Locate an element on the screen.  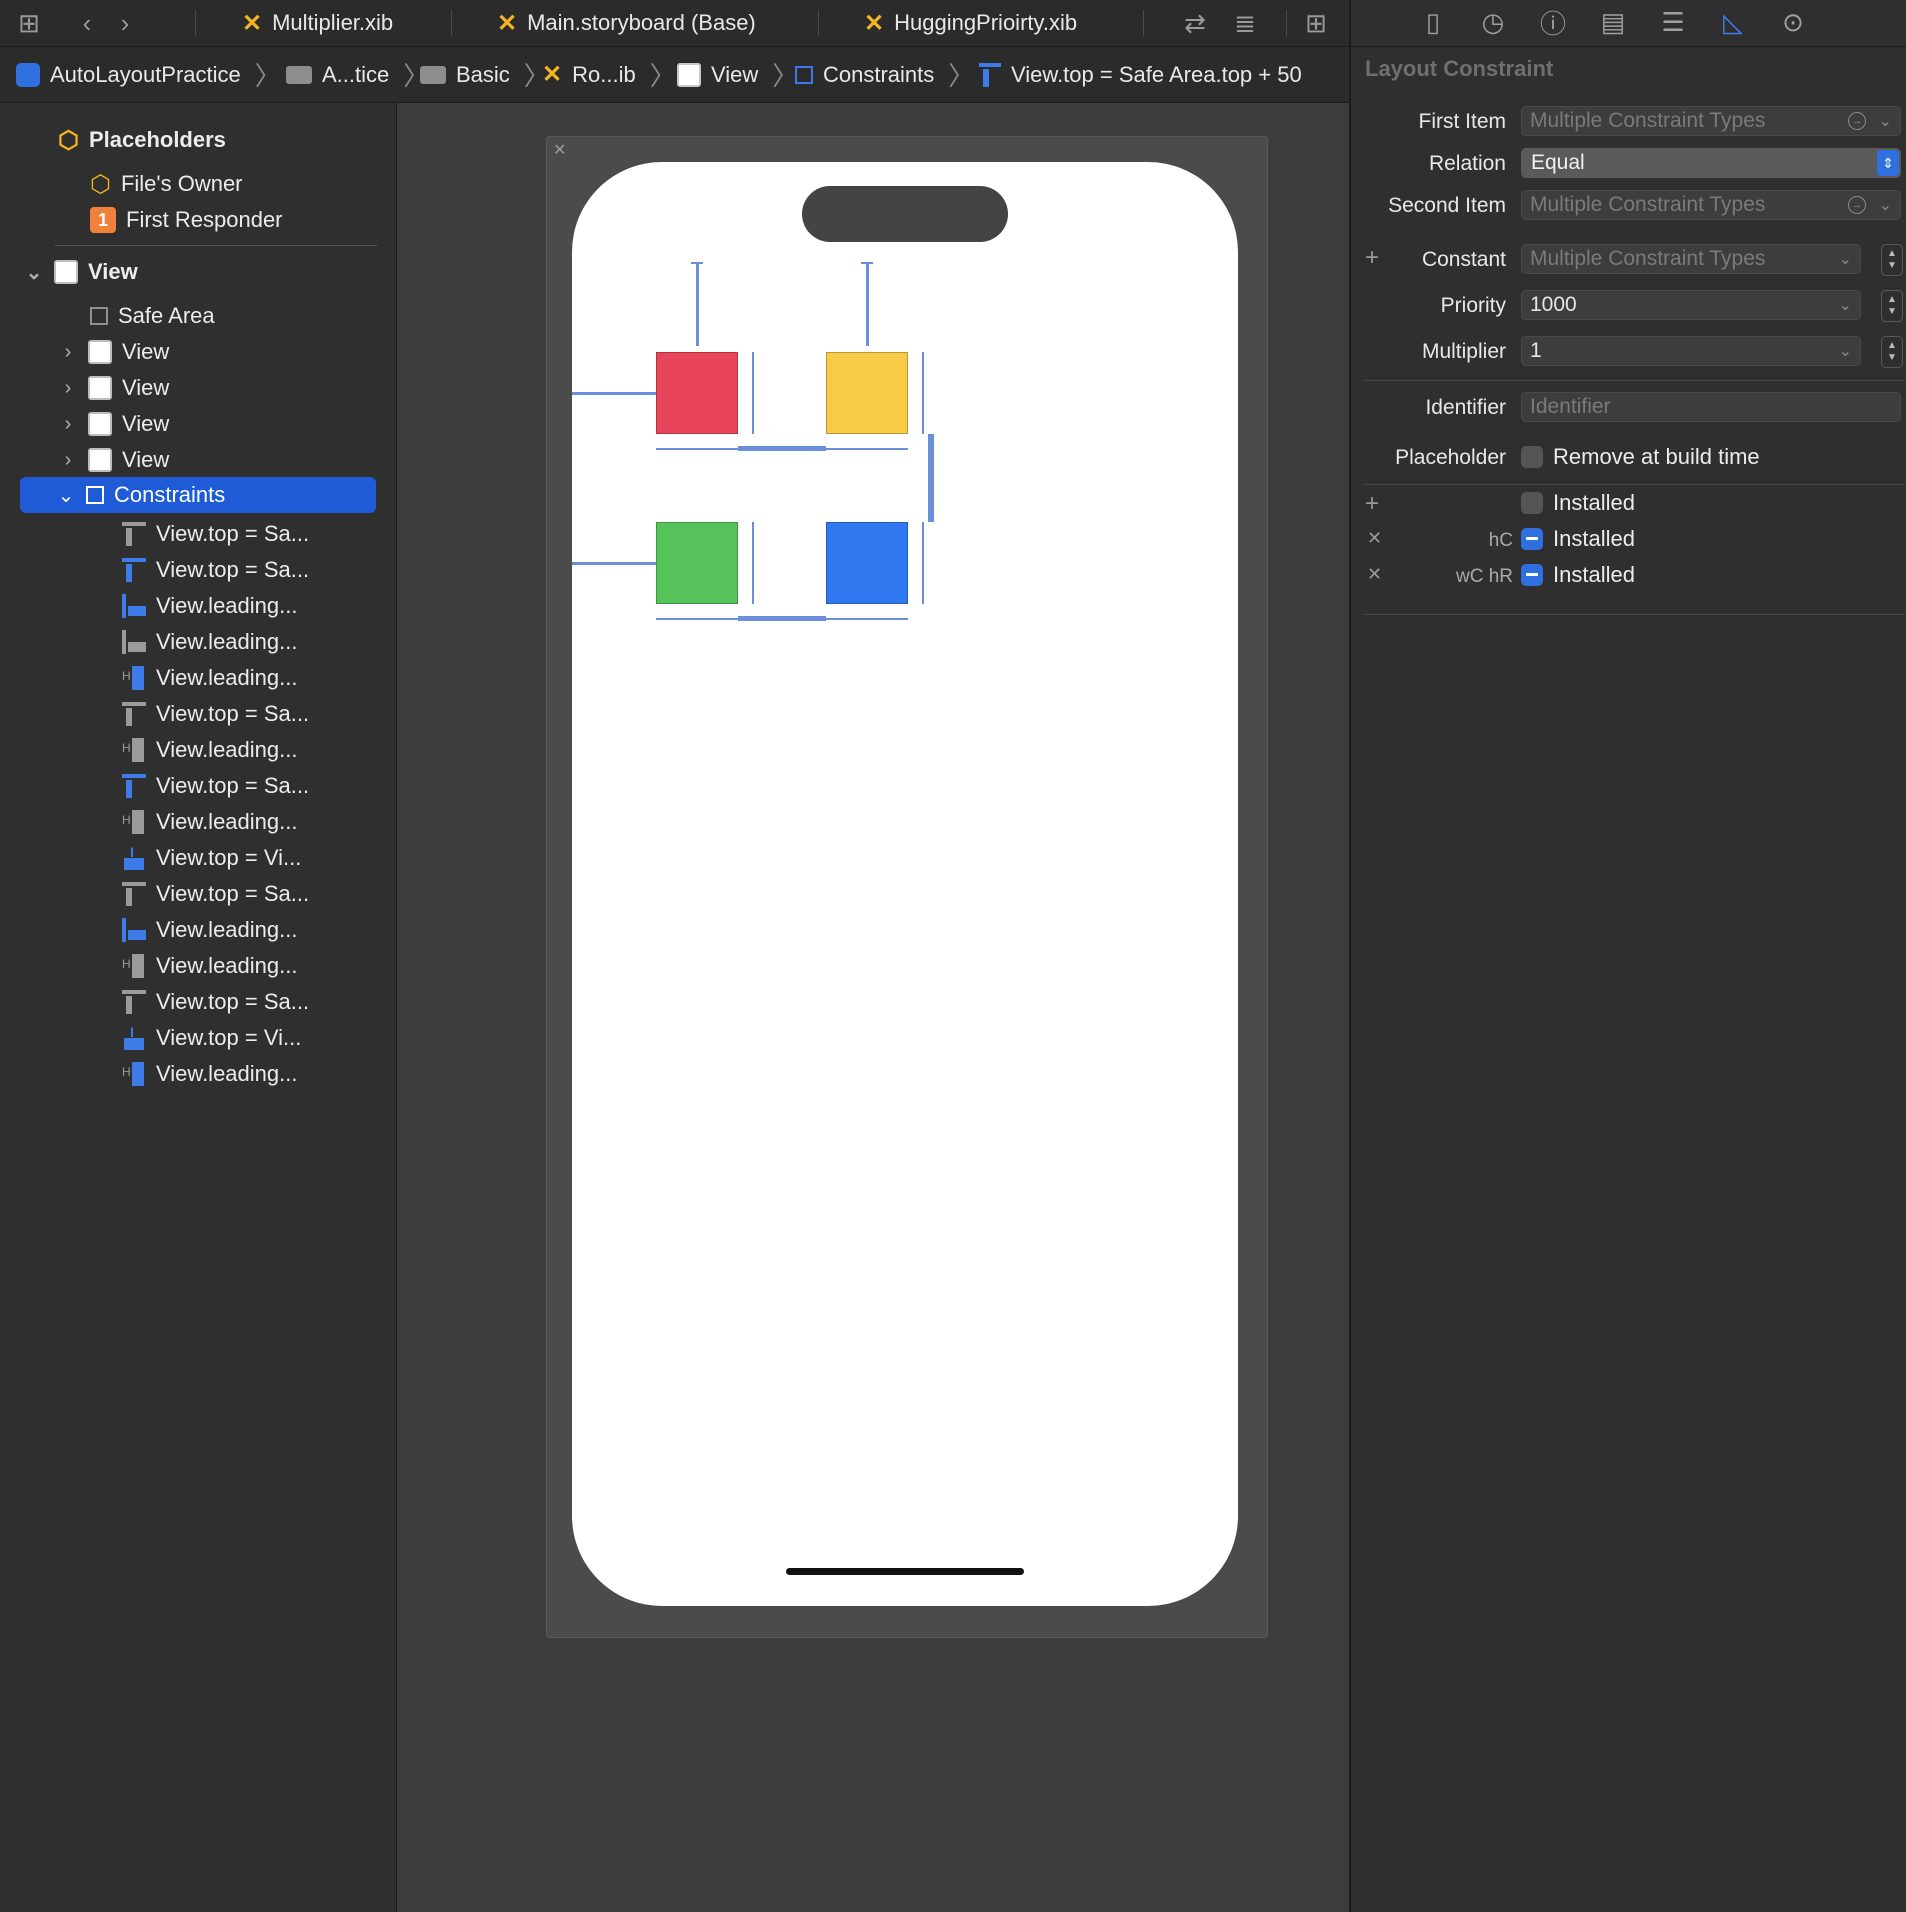
second-item-field: Multiple Constraint Types → ⌄ is located at coordinates (1711, 205).